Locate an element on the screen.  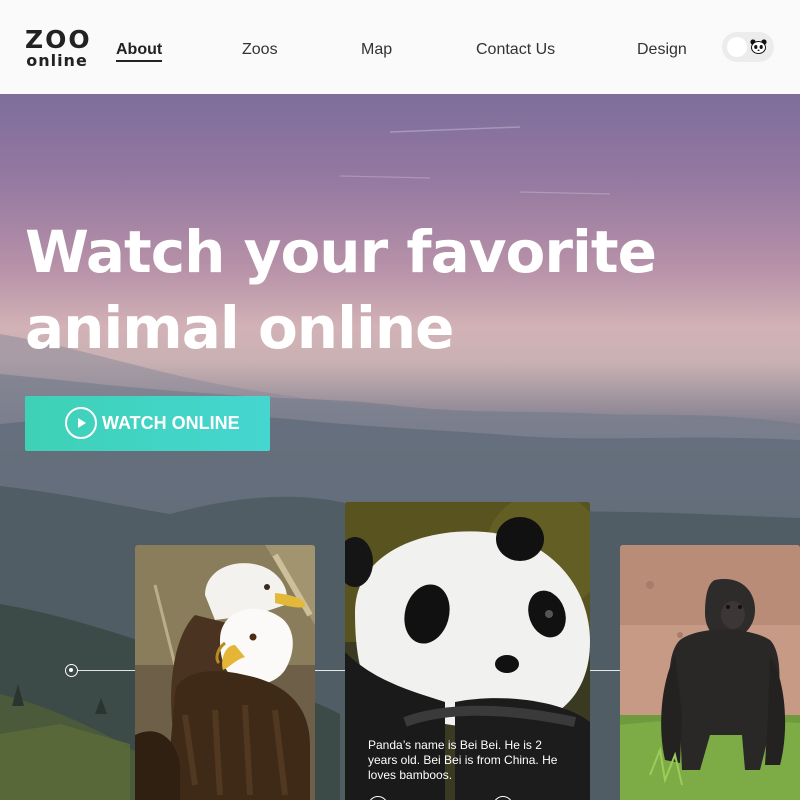
site-logo: ZOO online is located at coordinates (58, 47).